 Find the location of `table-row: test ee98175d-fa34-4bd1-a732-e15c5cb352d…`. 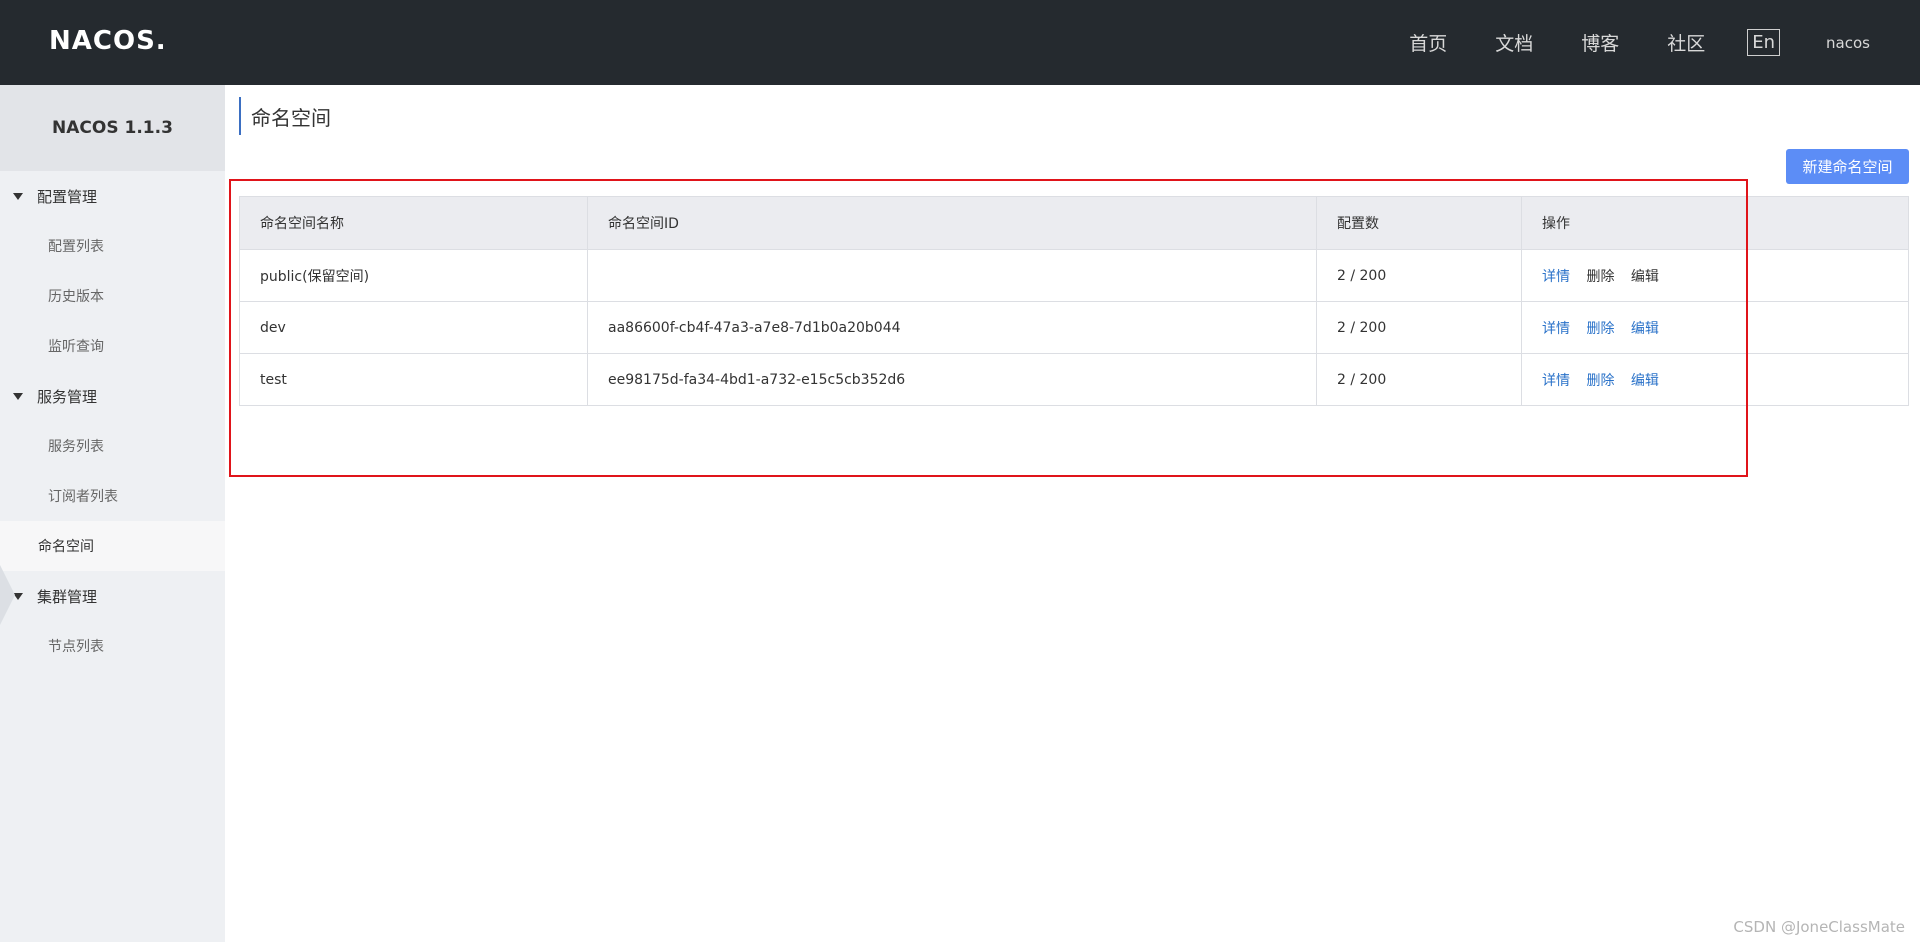

table-row: test ee98175d-fa34-4bd1-a732-e15c5cb352d… is located at coordinates (1074, 379).